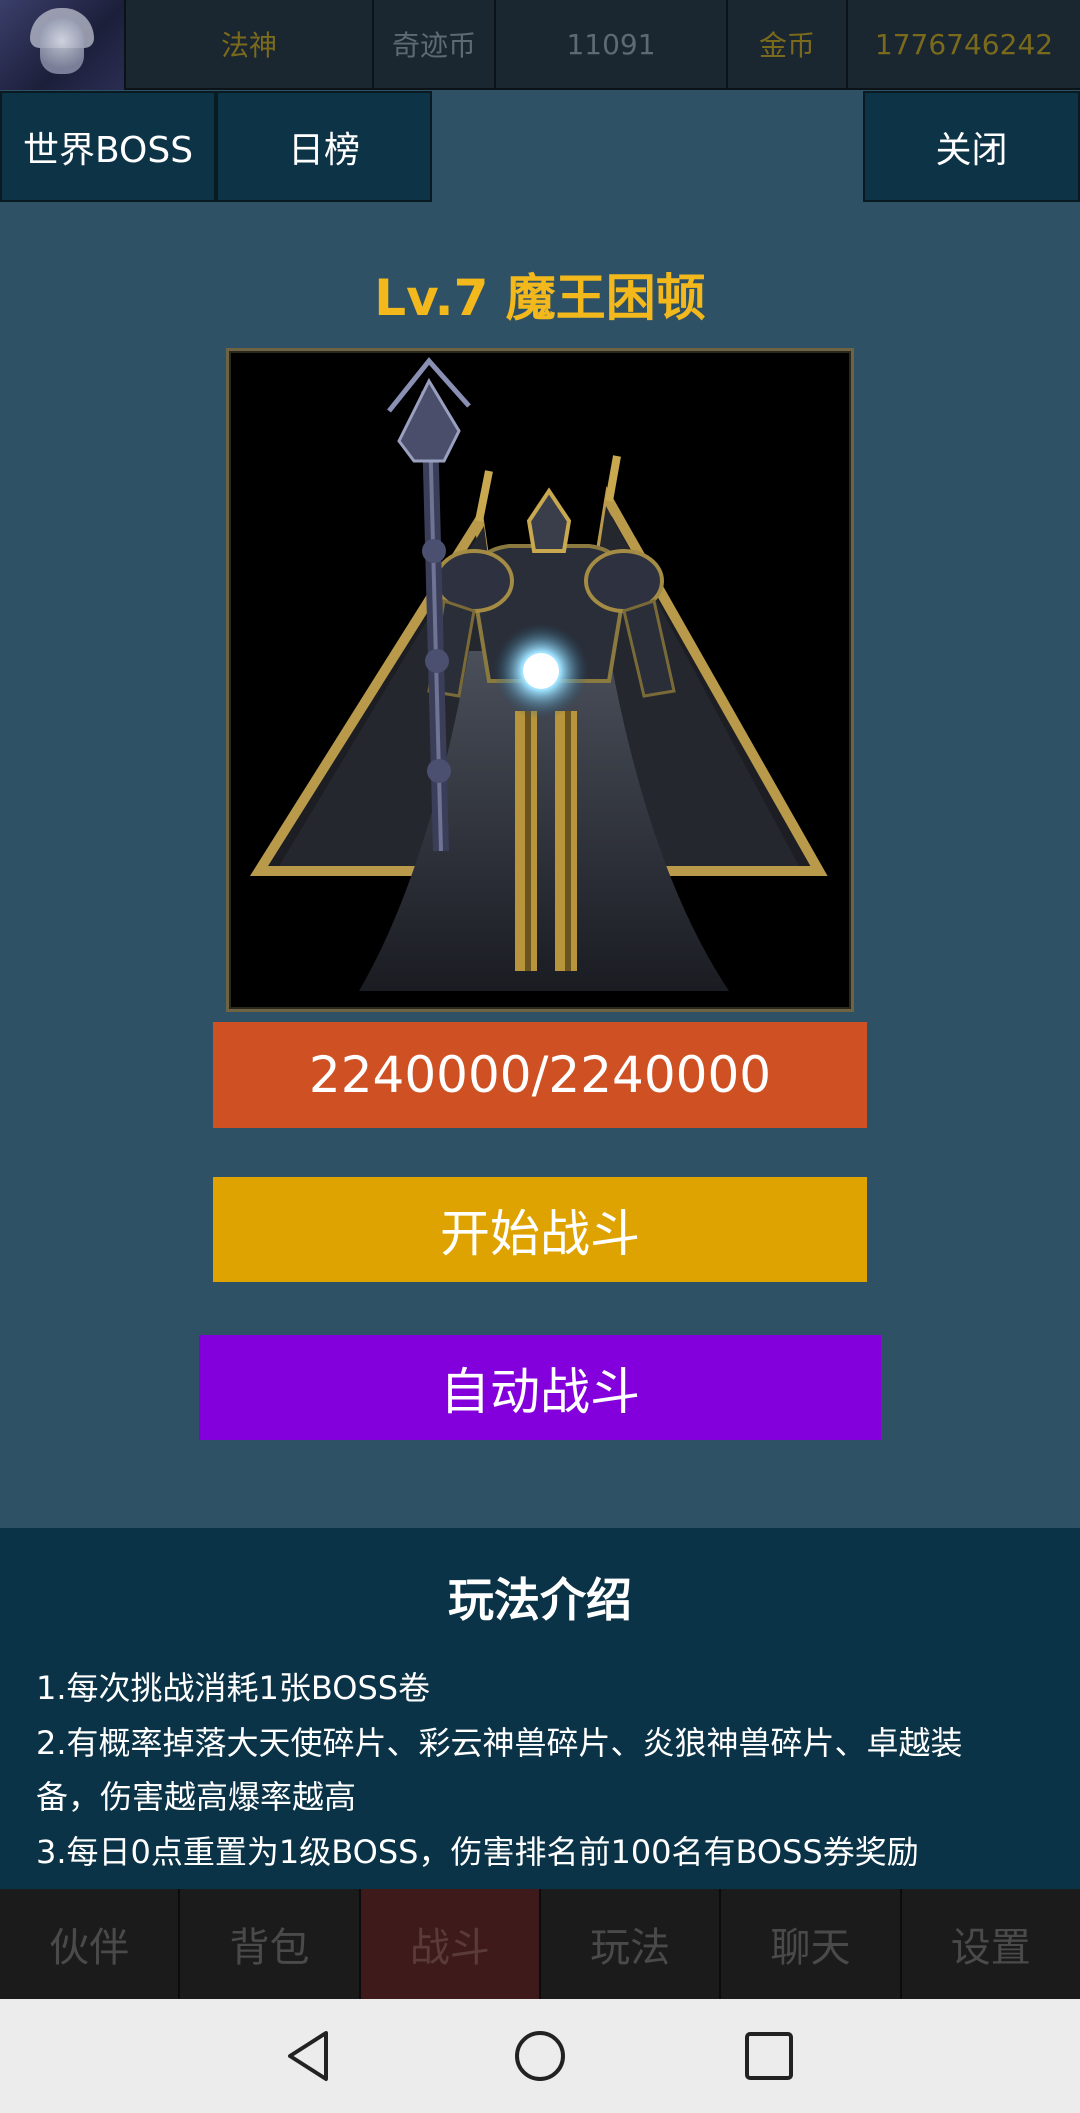 The image size is (1080, 2113). What do you see at coordinates (435, 44) in the screenshot?
I see `miracle-coin-label: 奇迹币` at bounding box center [435, 44].